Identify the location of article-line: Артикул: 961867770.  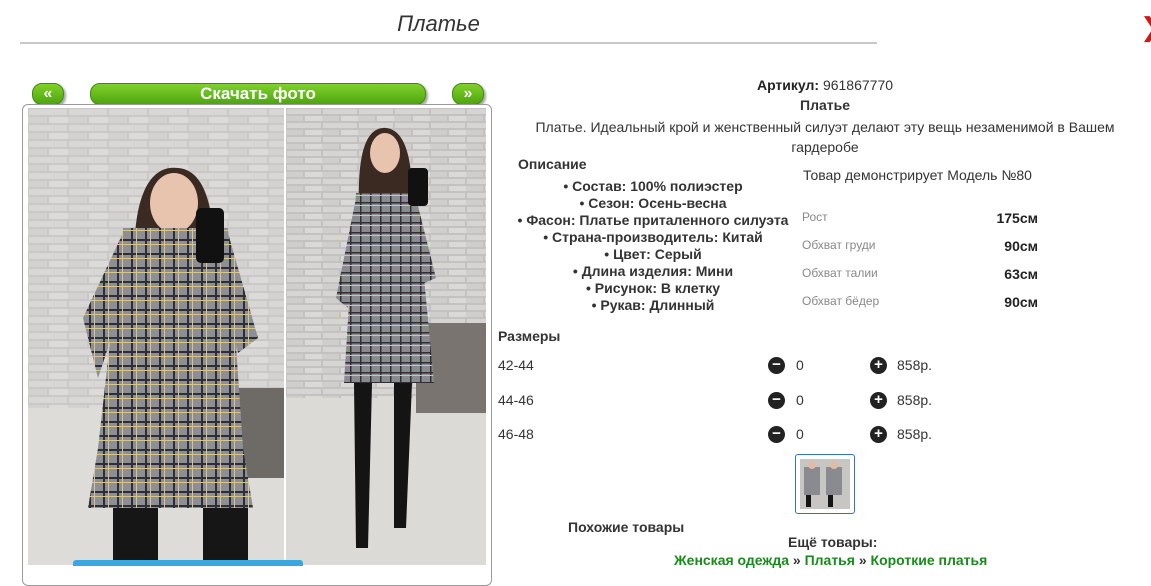
(824, 85).